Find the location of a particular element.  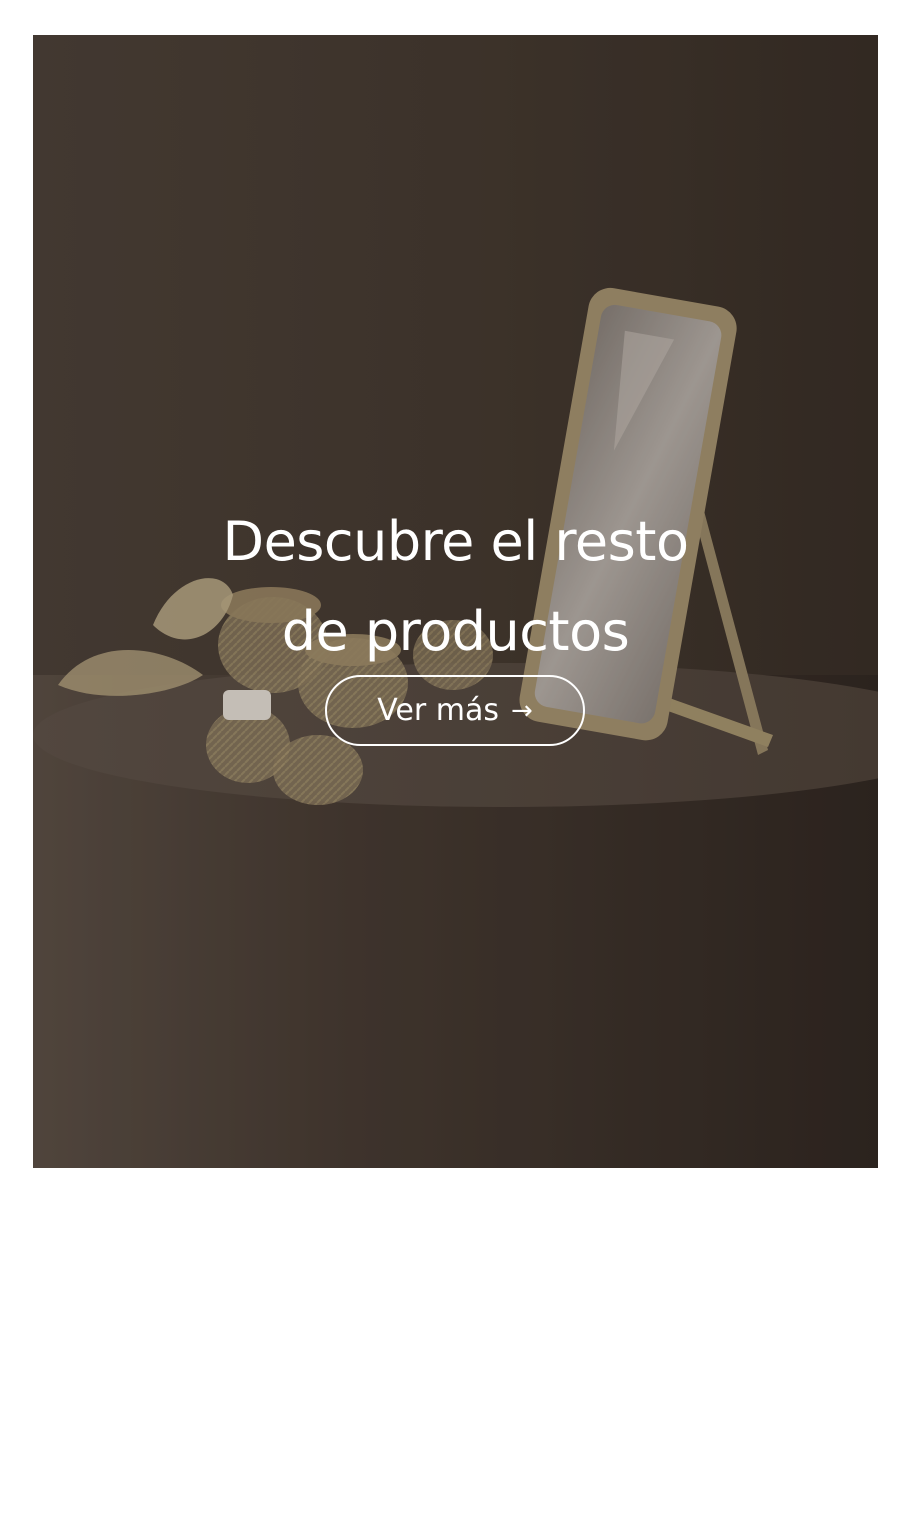

banner-headline: Descubre el resto de productos is located at coordinates (455, 587).